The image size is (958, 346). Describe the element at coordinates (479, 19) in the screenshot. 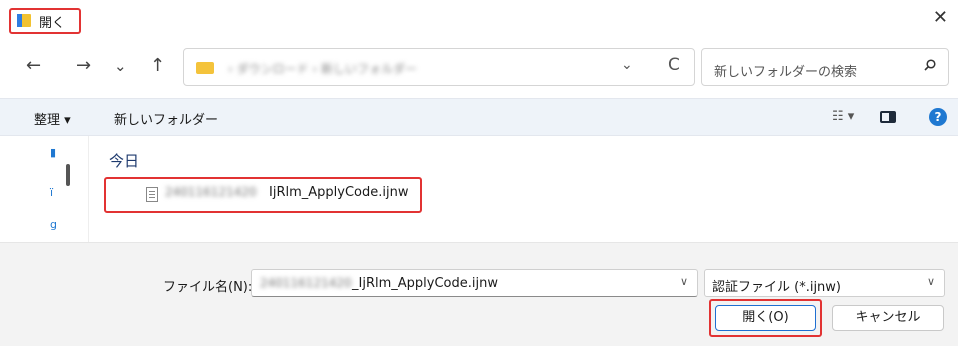

I see `title-bar: 開く ✕` at that location.